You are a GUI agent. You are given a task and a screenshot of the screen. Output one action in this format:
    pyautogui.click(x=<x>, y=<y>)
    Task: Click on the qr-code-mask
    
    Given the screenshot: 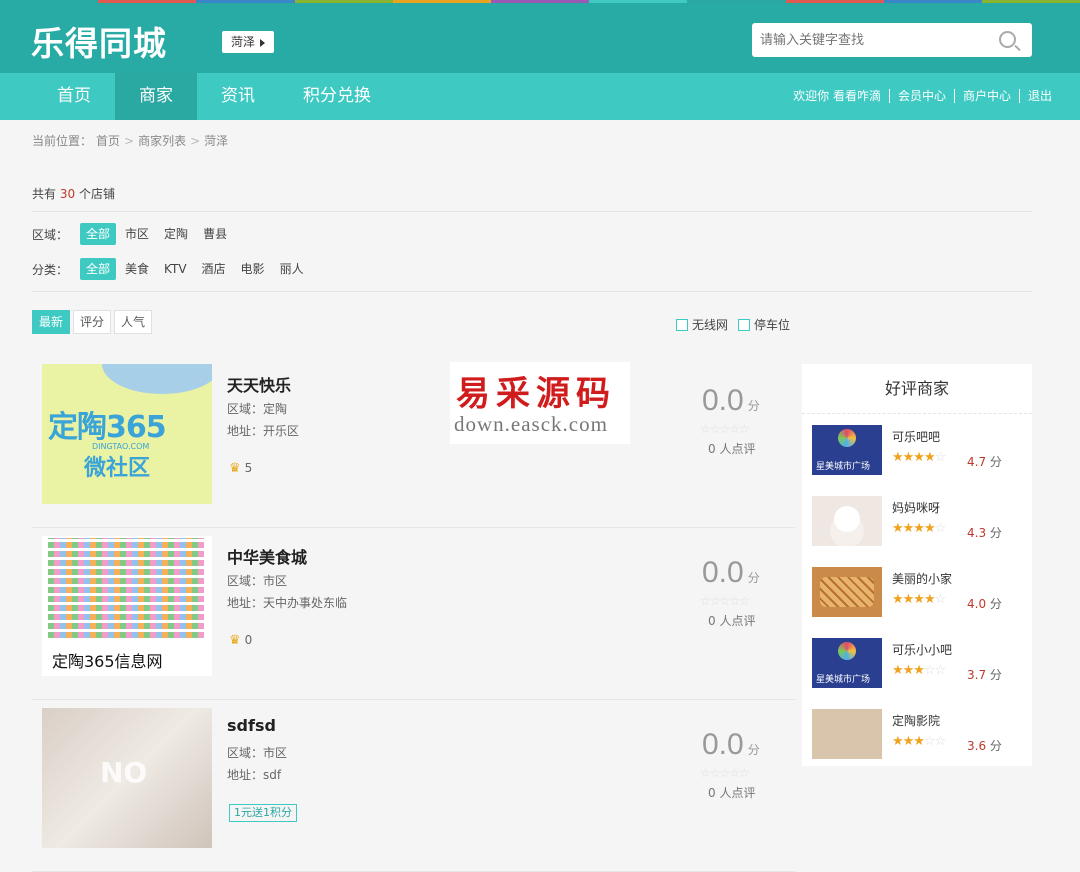 What is the action you would take?
    pyautogui.click(x=126, y=588)
    